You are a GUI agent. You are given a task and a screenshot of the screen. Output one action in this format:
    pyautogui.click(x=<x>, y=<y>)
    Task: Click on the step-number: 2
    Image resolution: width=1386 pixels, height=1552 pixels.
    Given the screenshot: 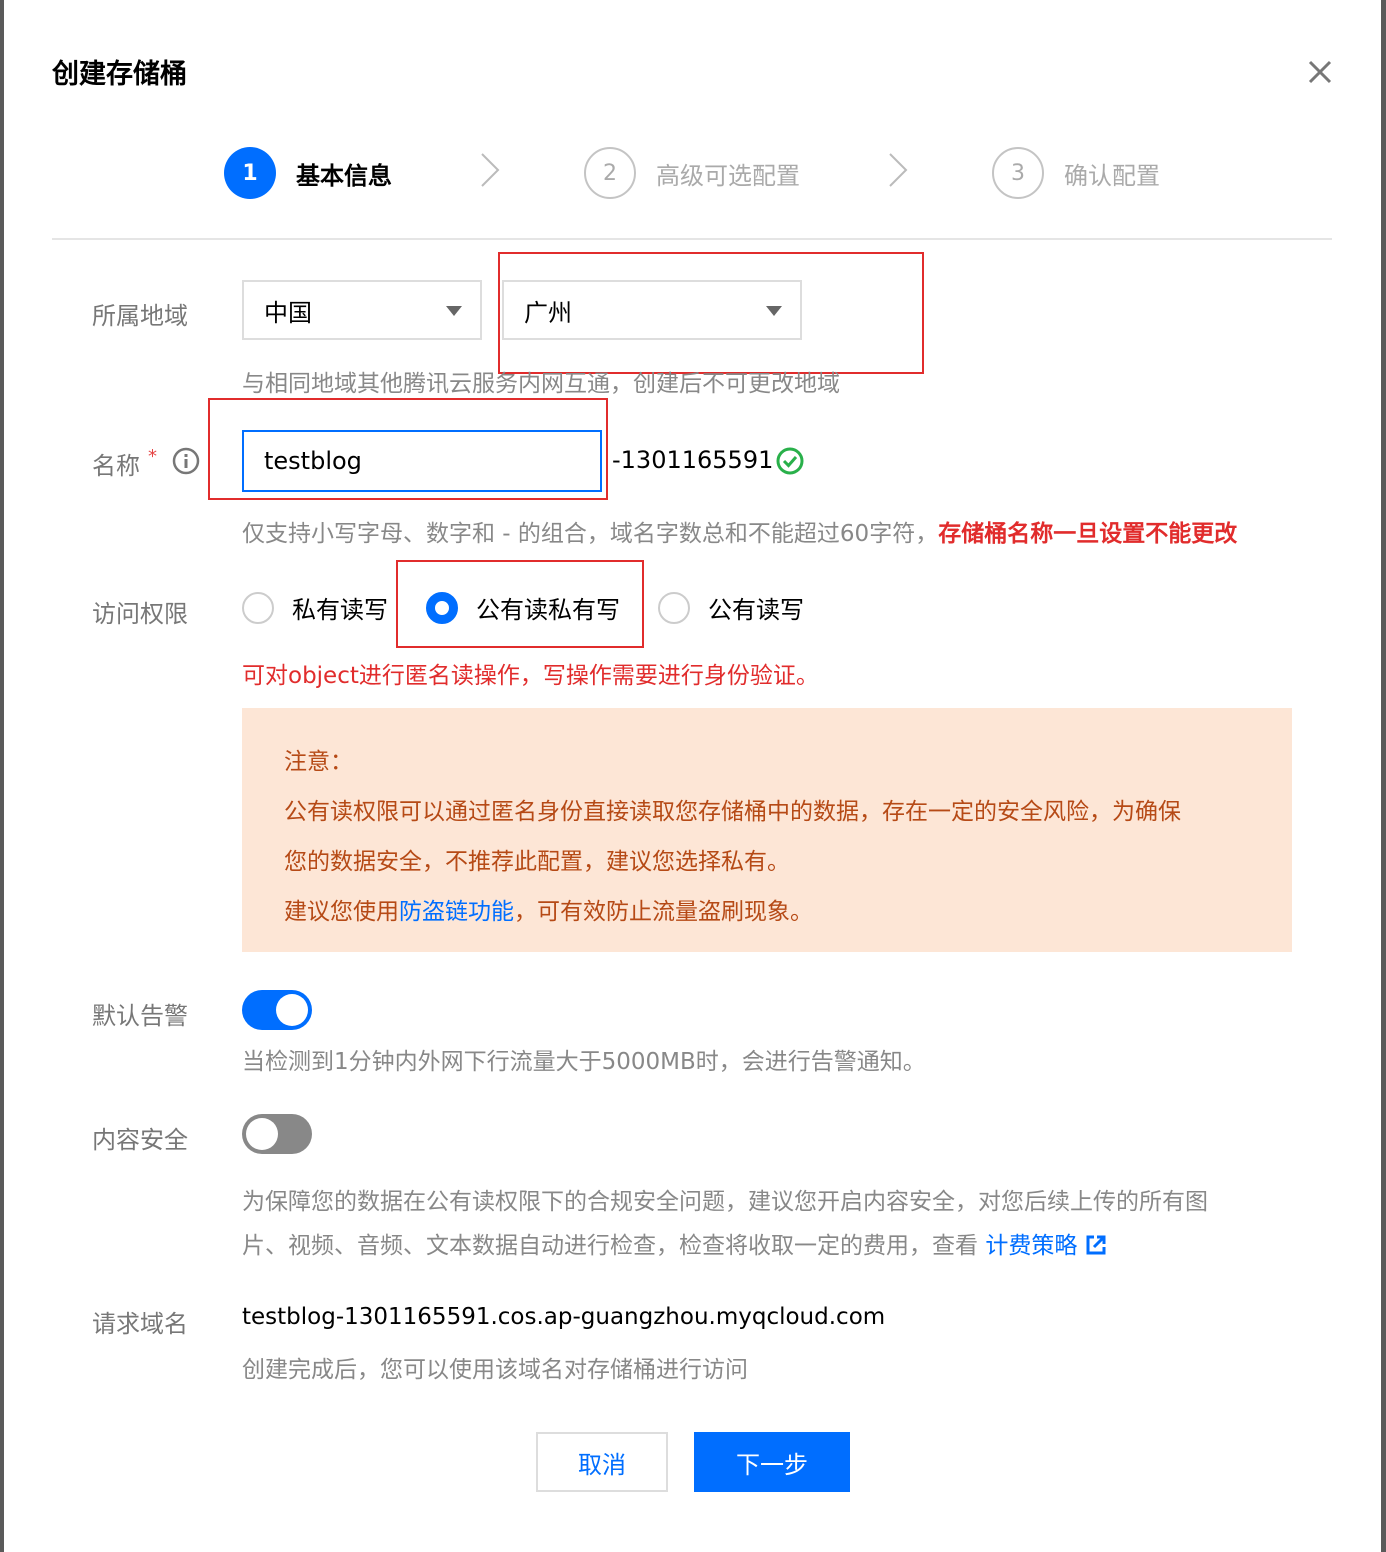 What is the action you would take?
    pyautogui.click(x=610, y=173)
    